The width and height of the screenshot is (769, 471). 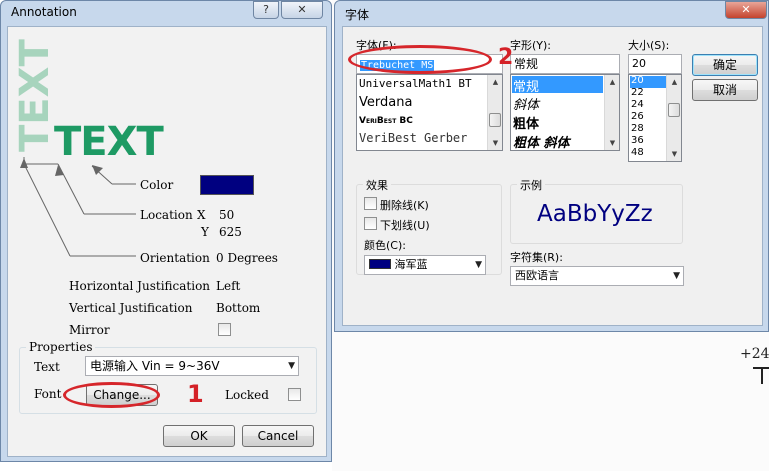 I want to click on font-color-select: 海军蓝 ▼, so click(x=425, y=265).